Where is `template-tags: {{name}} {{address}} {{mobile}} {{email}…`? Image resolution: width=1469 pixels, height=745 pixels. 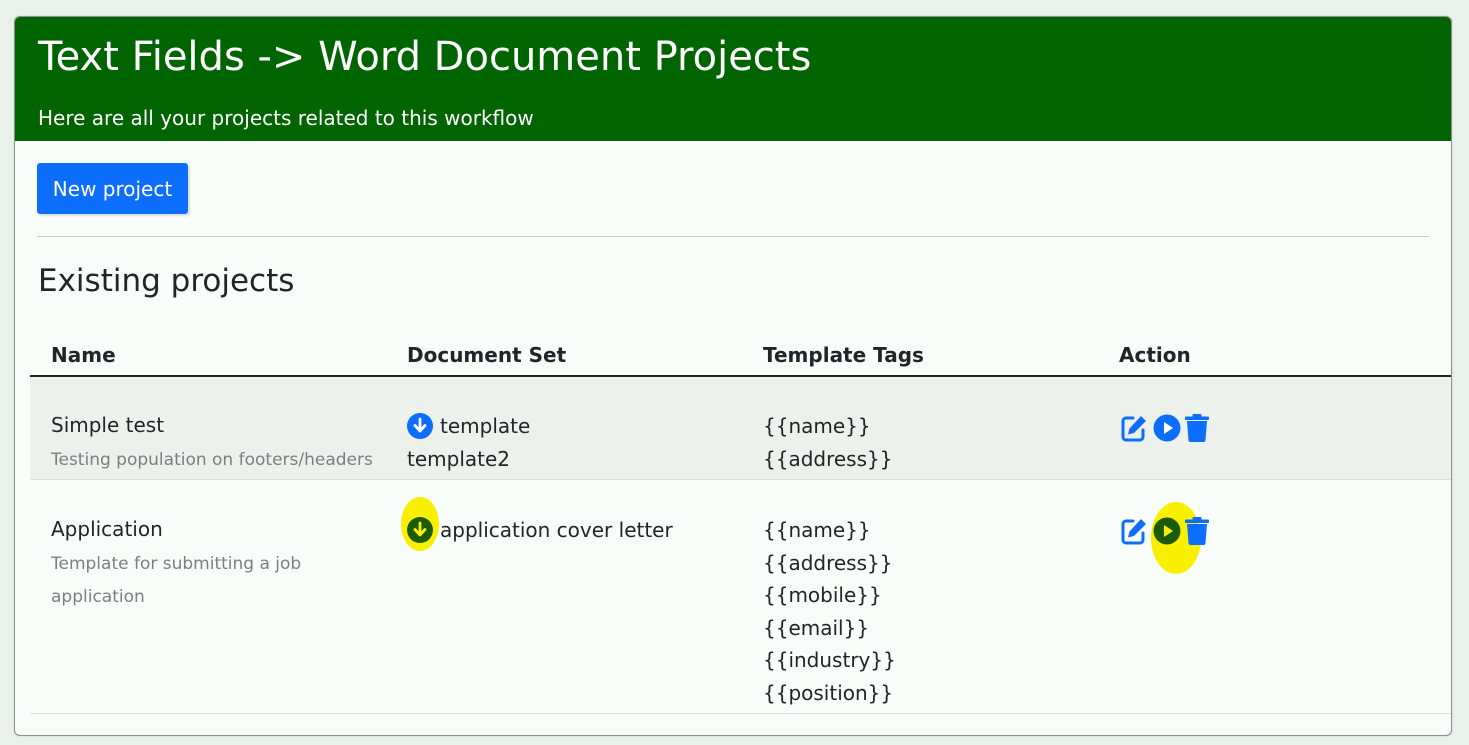 template-tags: {{name}} {{address}} {{mobile}} {{email}… is located at coordinates (829, 612).